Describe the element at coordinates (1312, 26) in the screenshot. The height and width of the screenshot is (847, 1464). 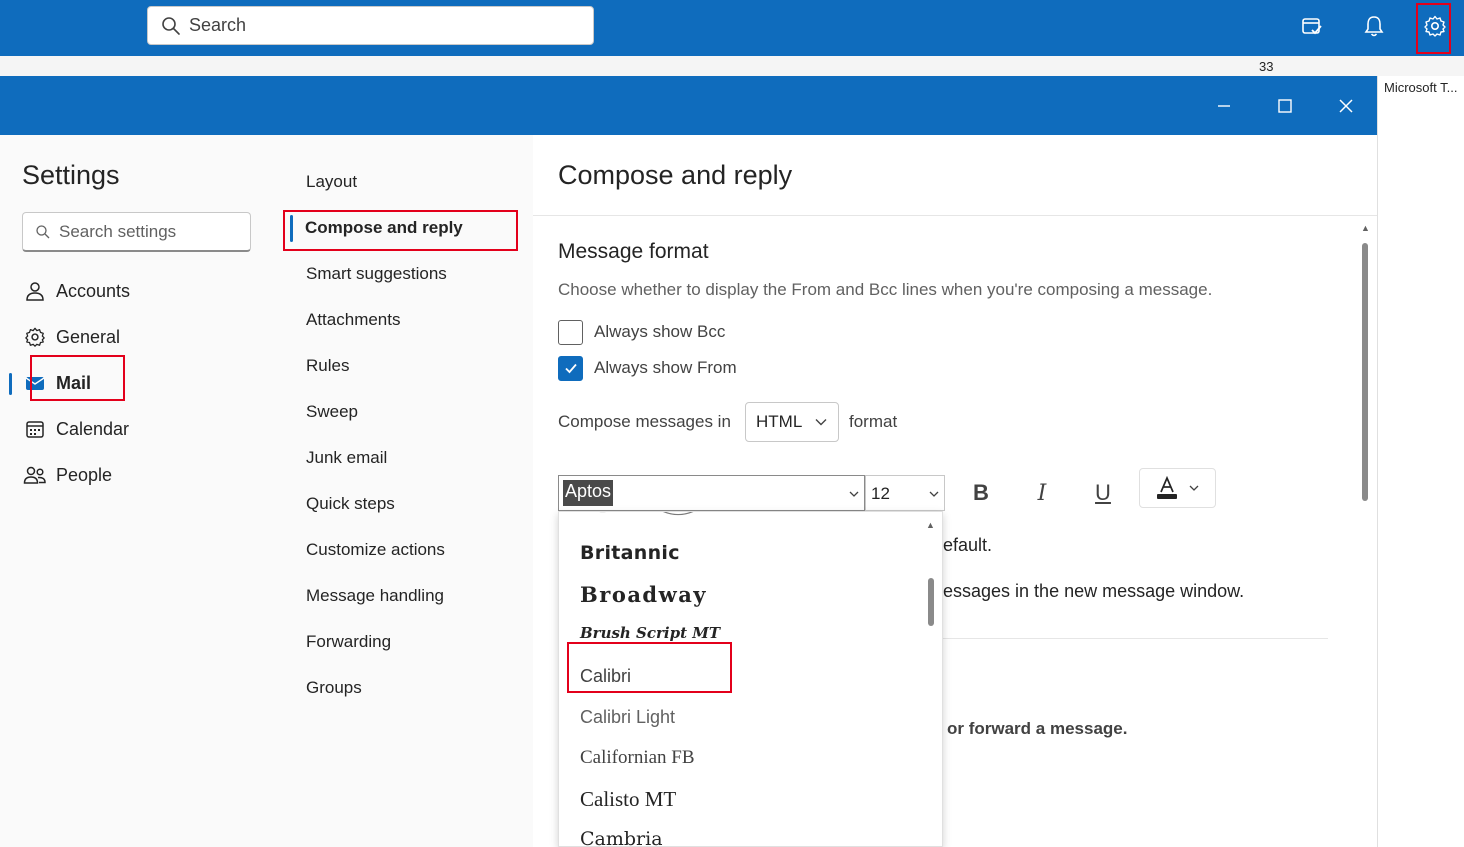
I see `task-icon` at that location.